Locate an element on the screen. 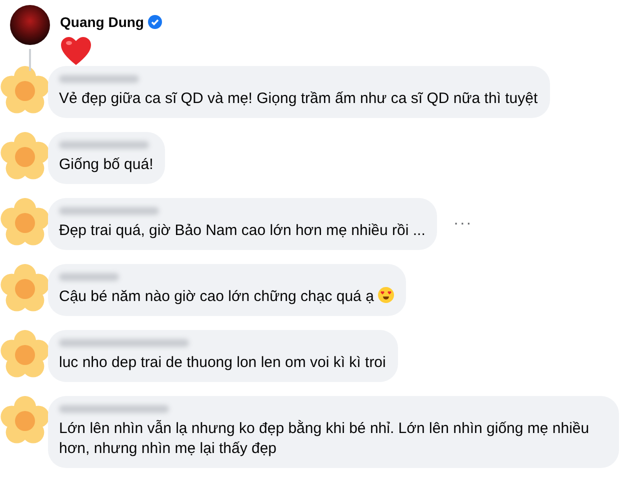  comment-text: Cậu bé năm nào giờ cao lớn chững chạc quá ạ is located at coordinates (216, 296).